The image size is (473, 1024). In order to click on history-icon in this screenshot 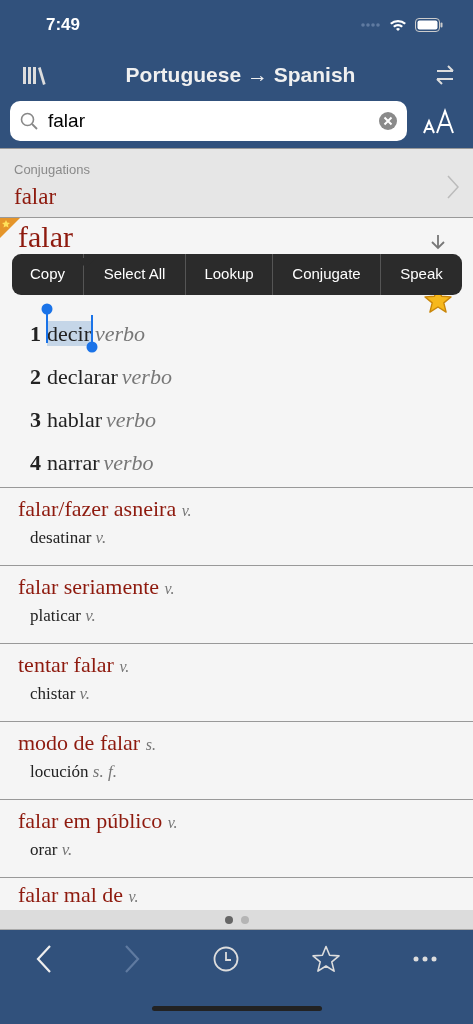, I will do `click(225, 959)`.